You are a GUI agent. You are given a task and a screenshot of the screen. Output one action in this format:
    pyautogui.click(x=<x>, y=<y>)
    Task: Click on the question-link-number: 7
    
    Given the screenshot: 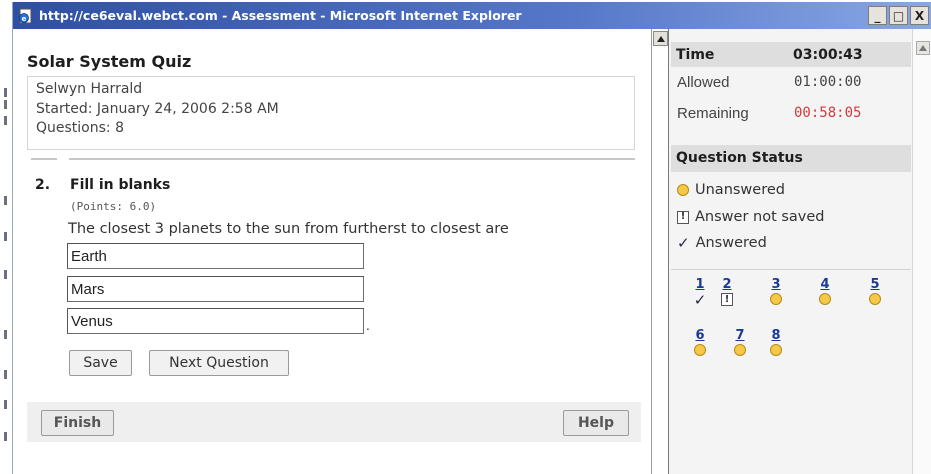 What is the action you would take?
    pyautogui.click(x=739, y=336)
    